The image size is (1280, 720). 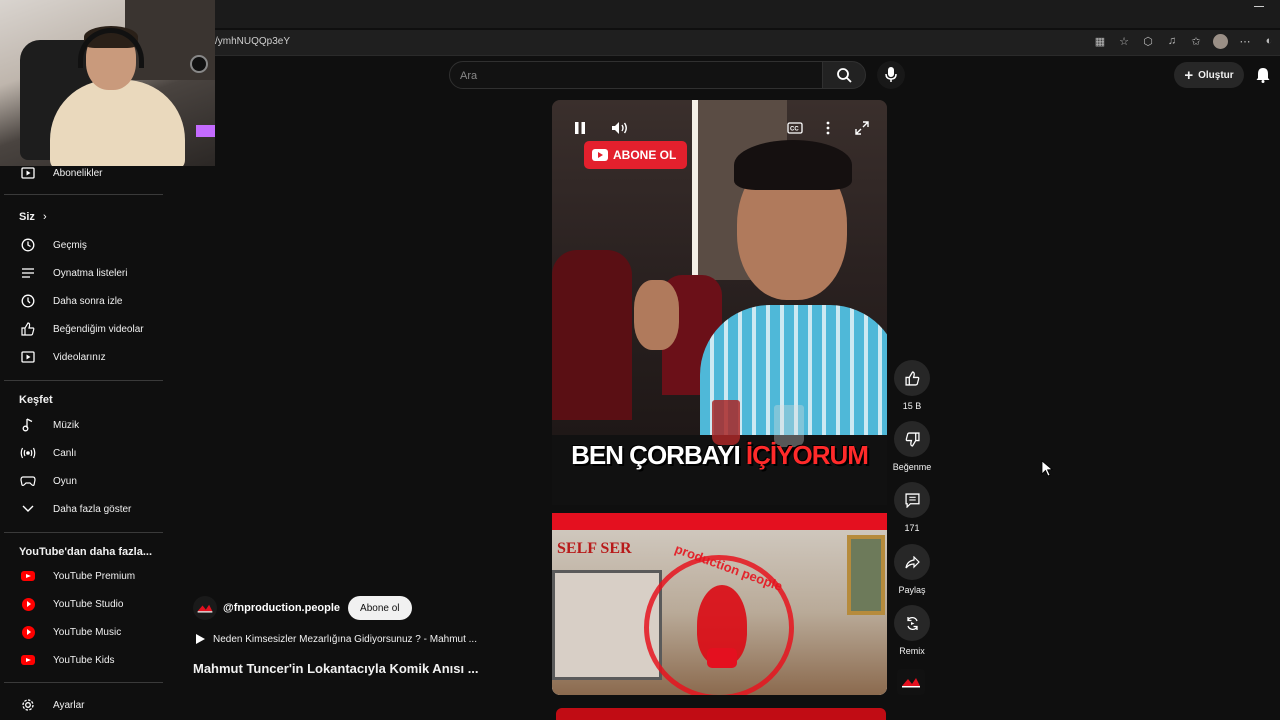 I want to click on microphone-icon, so click(x=891, y=74).